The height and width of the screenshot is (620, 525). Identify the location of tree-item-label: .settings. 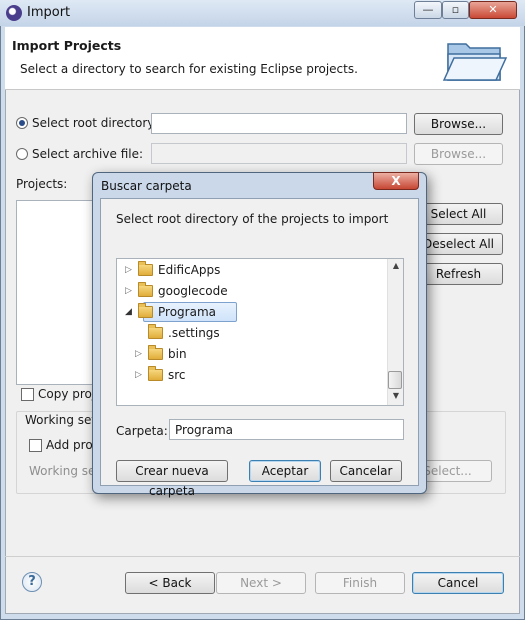
(194, 333).